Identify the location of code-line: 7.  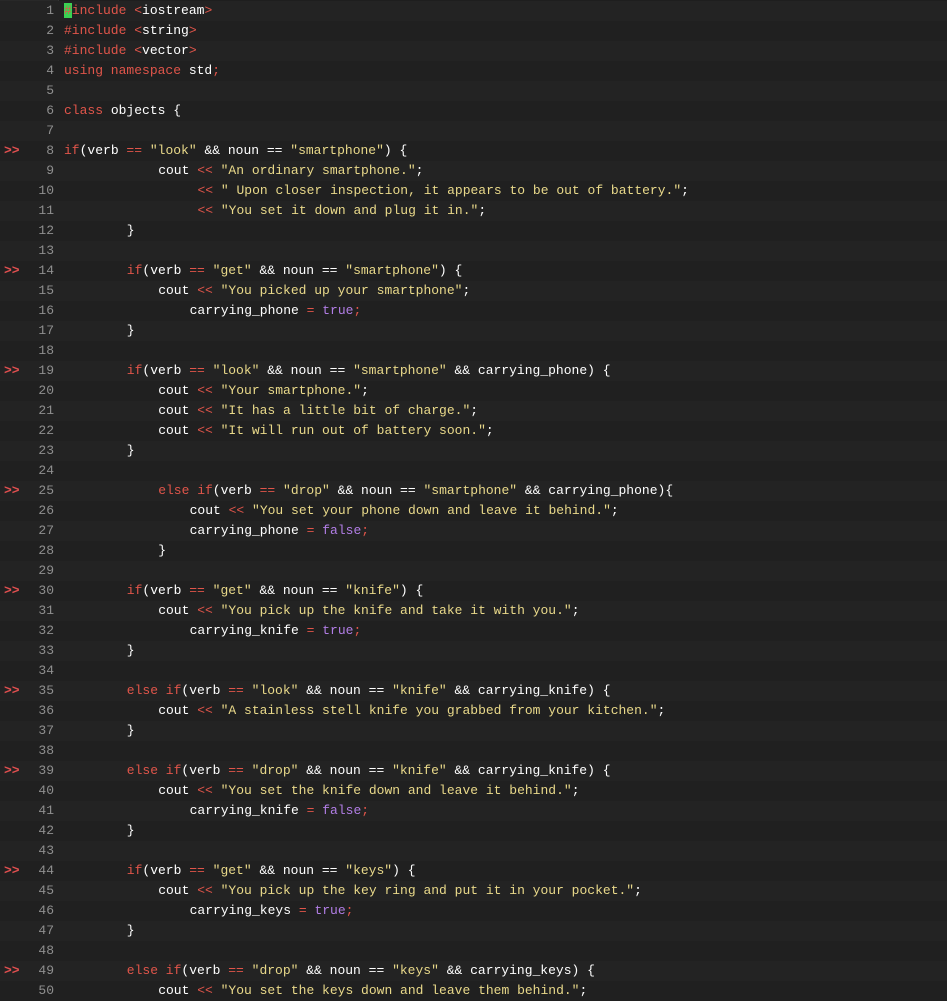
(473, 131).